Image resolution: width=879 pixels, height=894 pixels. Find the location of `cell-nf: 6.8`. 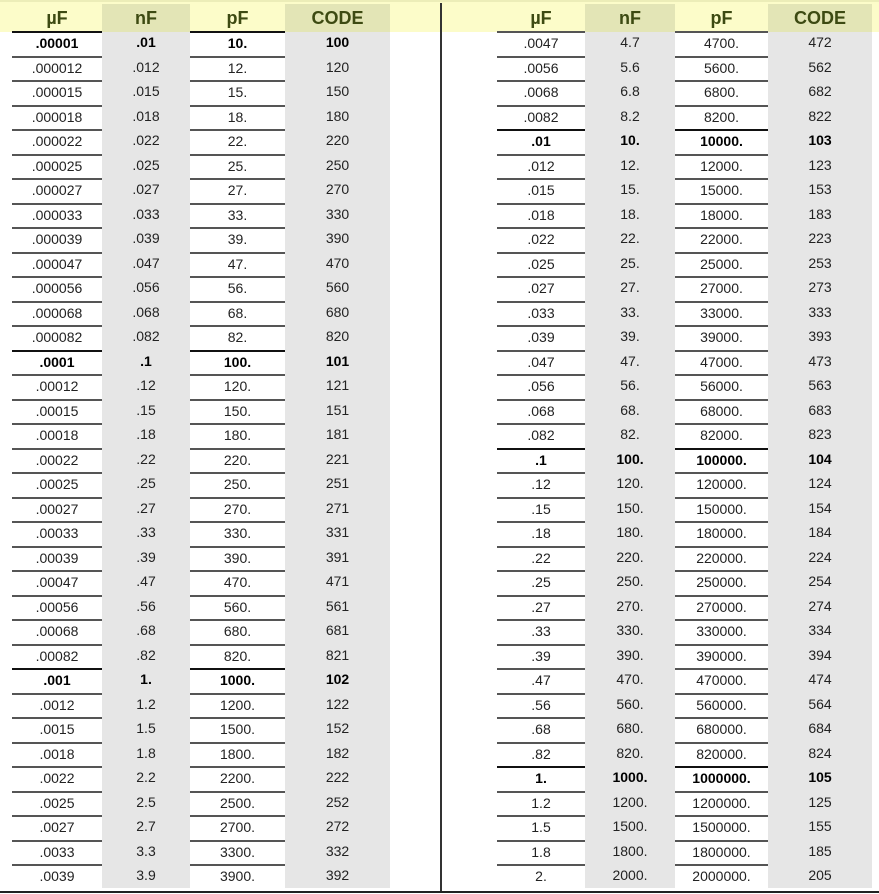

cell-nf: 6.8 is located at coordinates (630, 91).